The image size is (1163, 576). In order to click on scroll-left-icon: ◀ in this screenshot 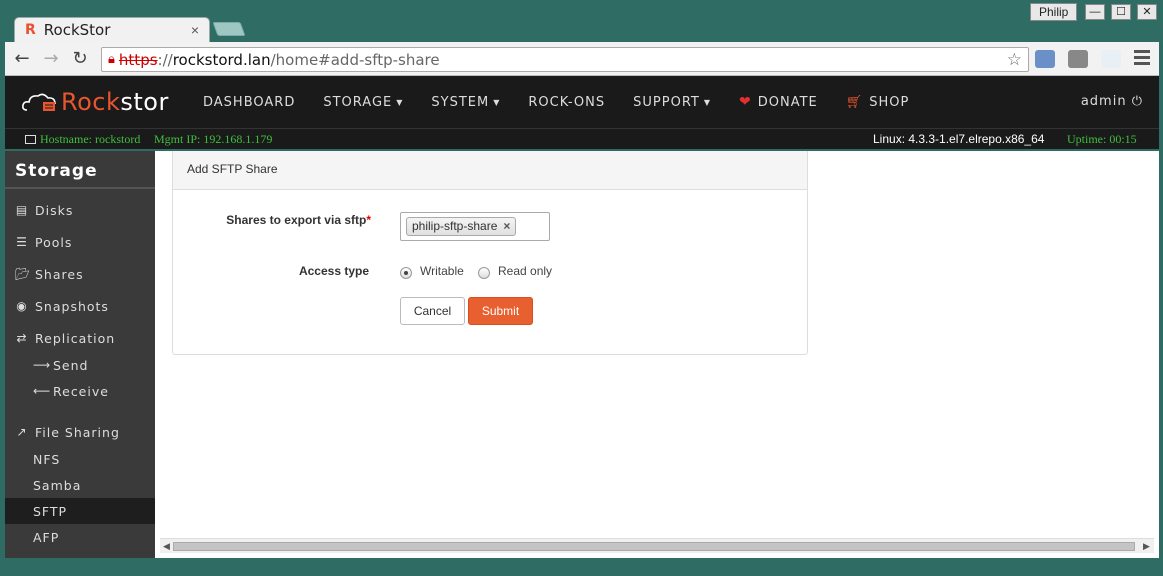, I will do `click(166, 546)`.